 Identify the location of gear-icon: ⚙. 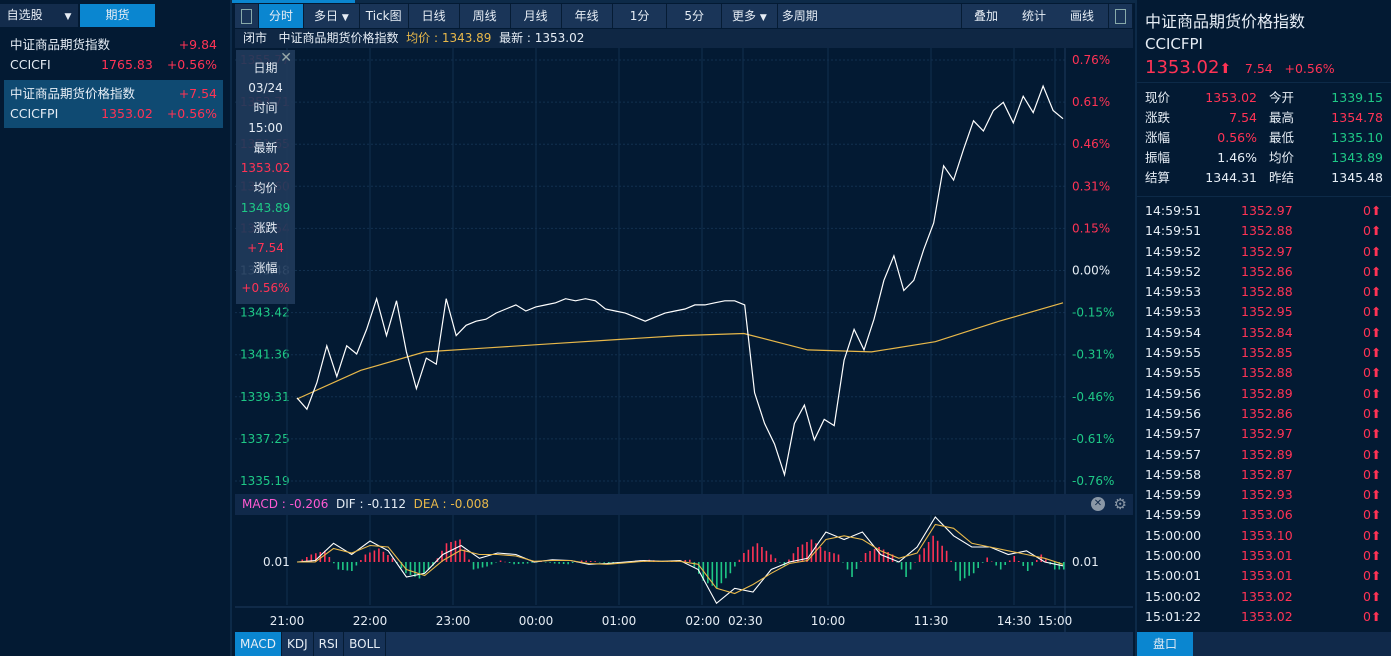
(1120, 504).